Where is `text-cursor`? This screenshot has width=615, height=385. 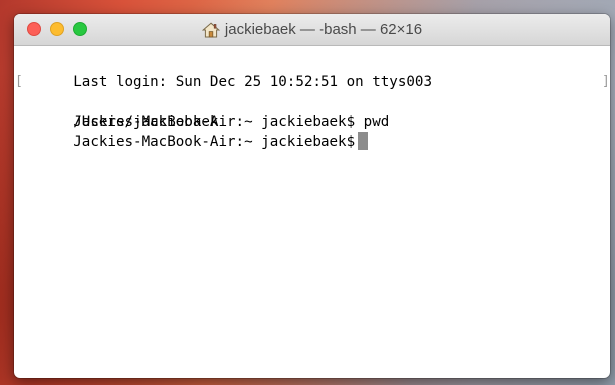 text-cursor is located at coordinates (363, 141).